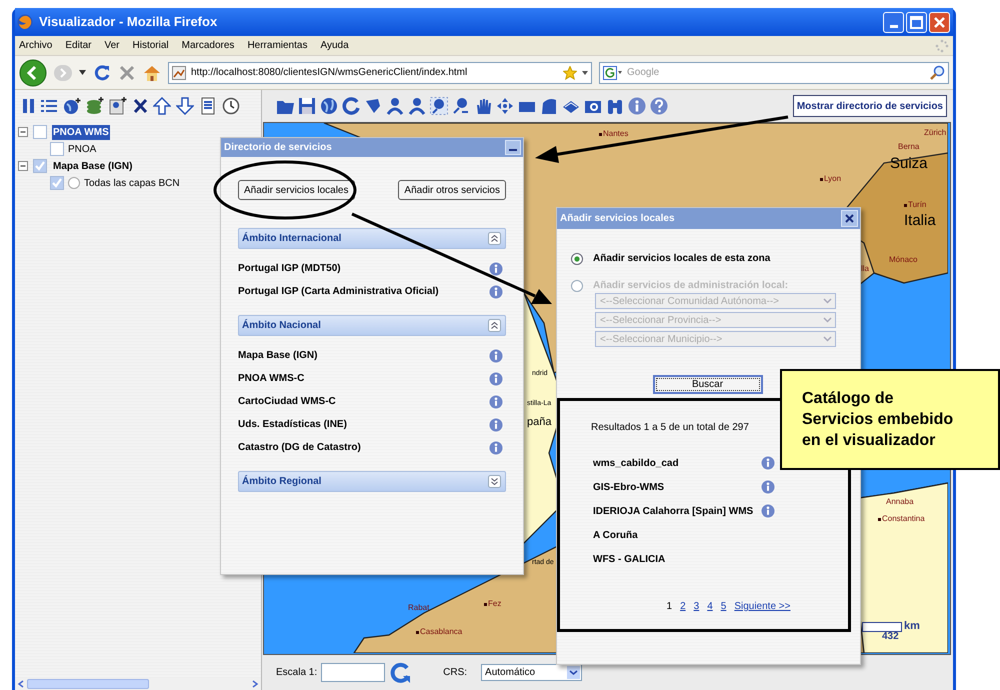 Image resolution: width=1000 pixels, height=690 pixels. What do you see at coordinates (330, 106) in the screenshot?
I see `globe-icon` at bounding box center [330, 106].